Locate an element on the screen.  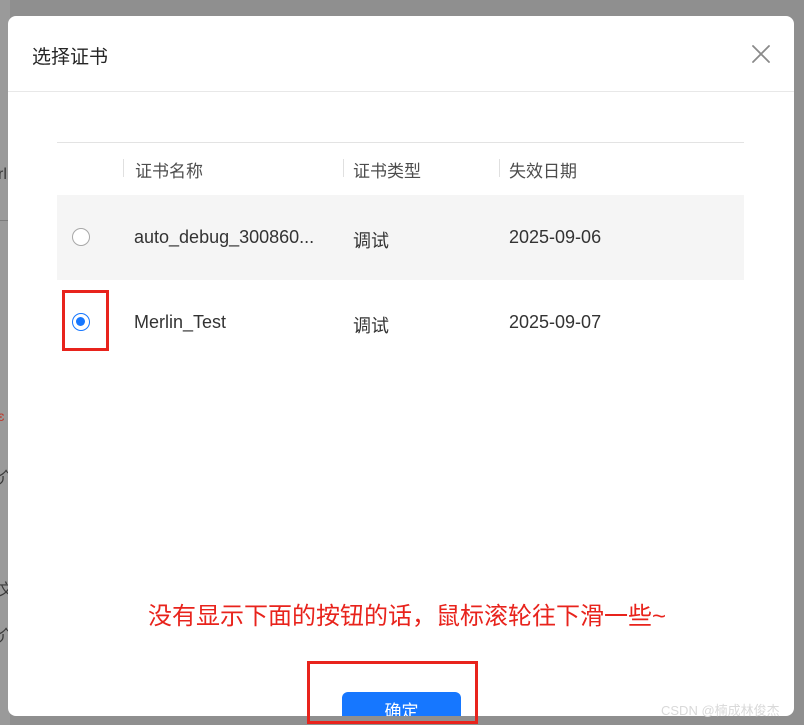
row-radio-selected is located at coordinates (81, 322).